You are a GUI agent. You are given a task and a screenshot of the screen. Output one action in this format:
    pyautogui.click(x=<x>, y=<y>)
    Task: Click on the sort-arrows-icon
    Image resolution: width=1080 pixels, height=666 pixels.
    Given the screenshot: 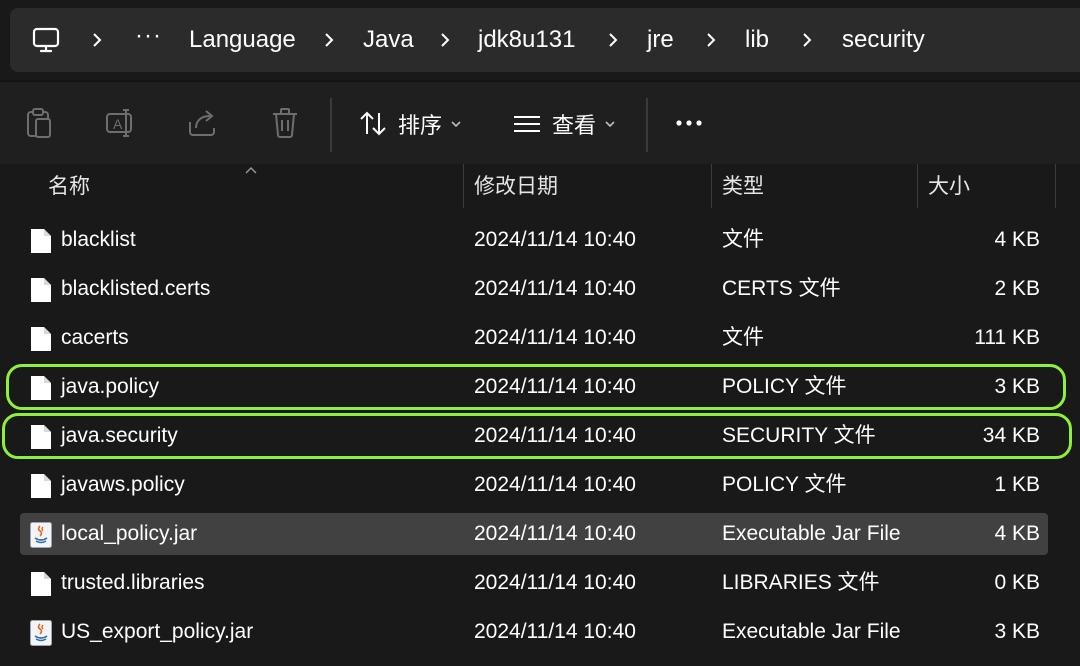 What is the action you would take?
    pyautogui.click(x=373, y=123)
    